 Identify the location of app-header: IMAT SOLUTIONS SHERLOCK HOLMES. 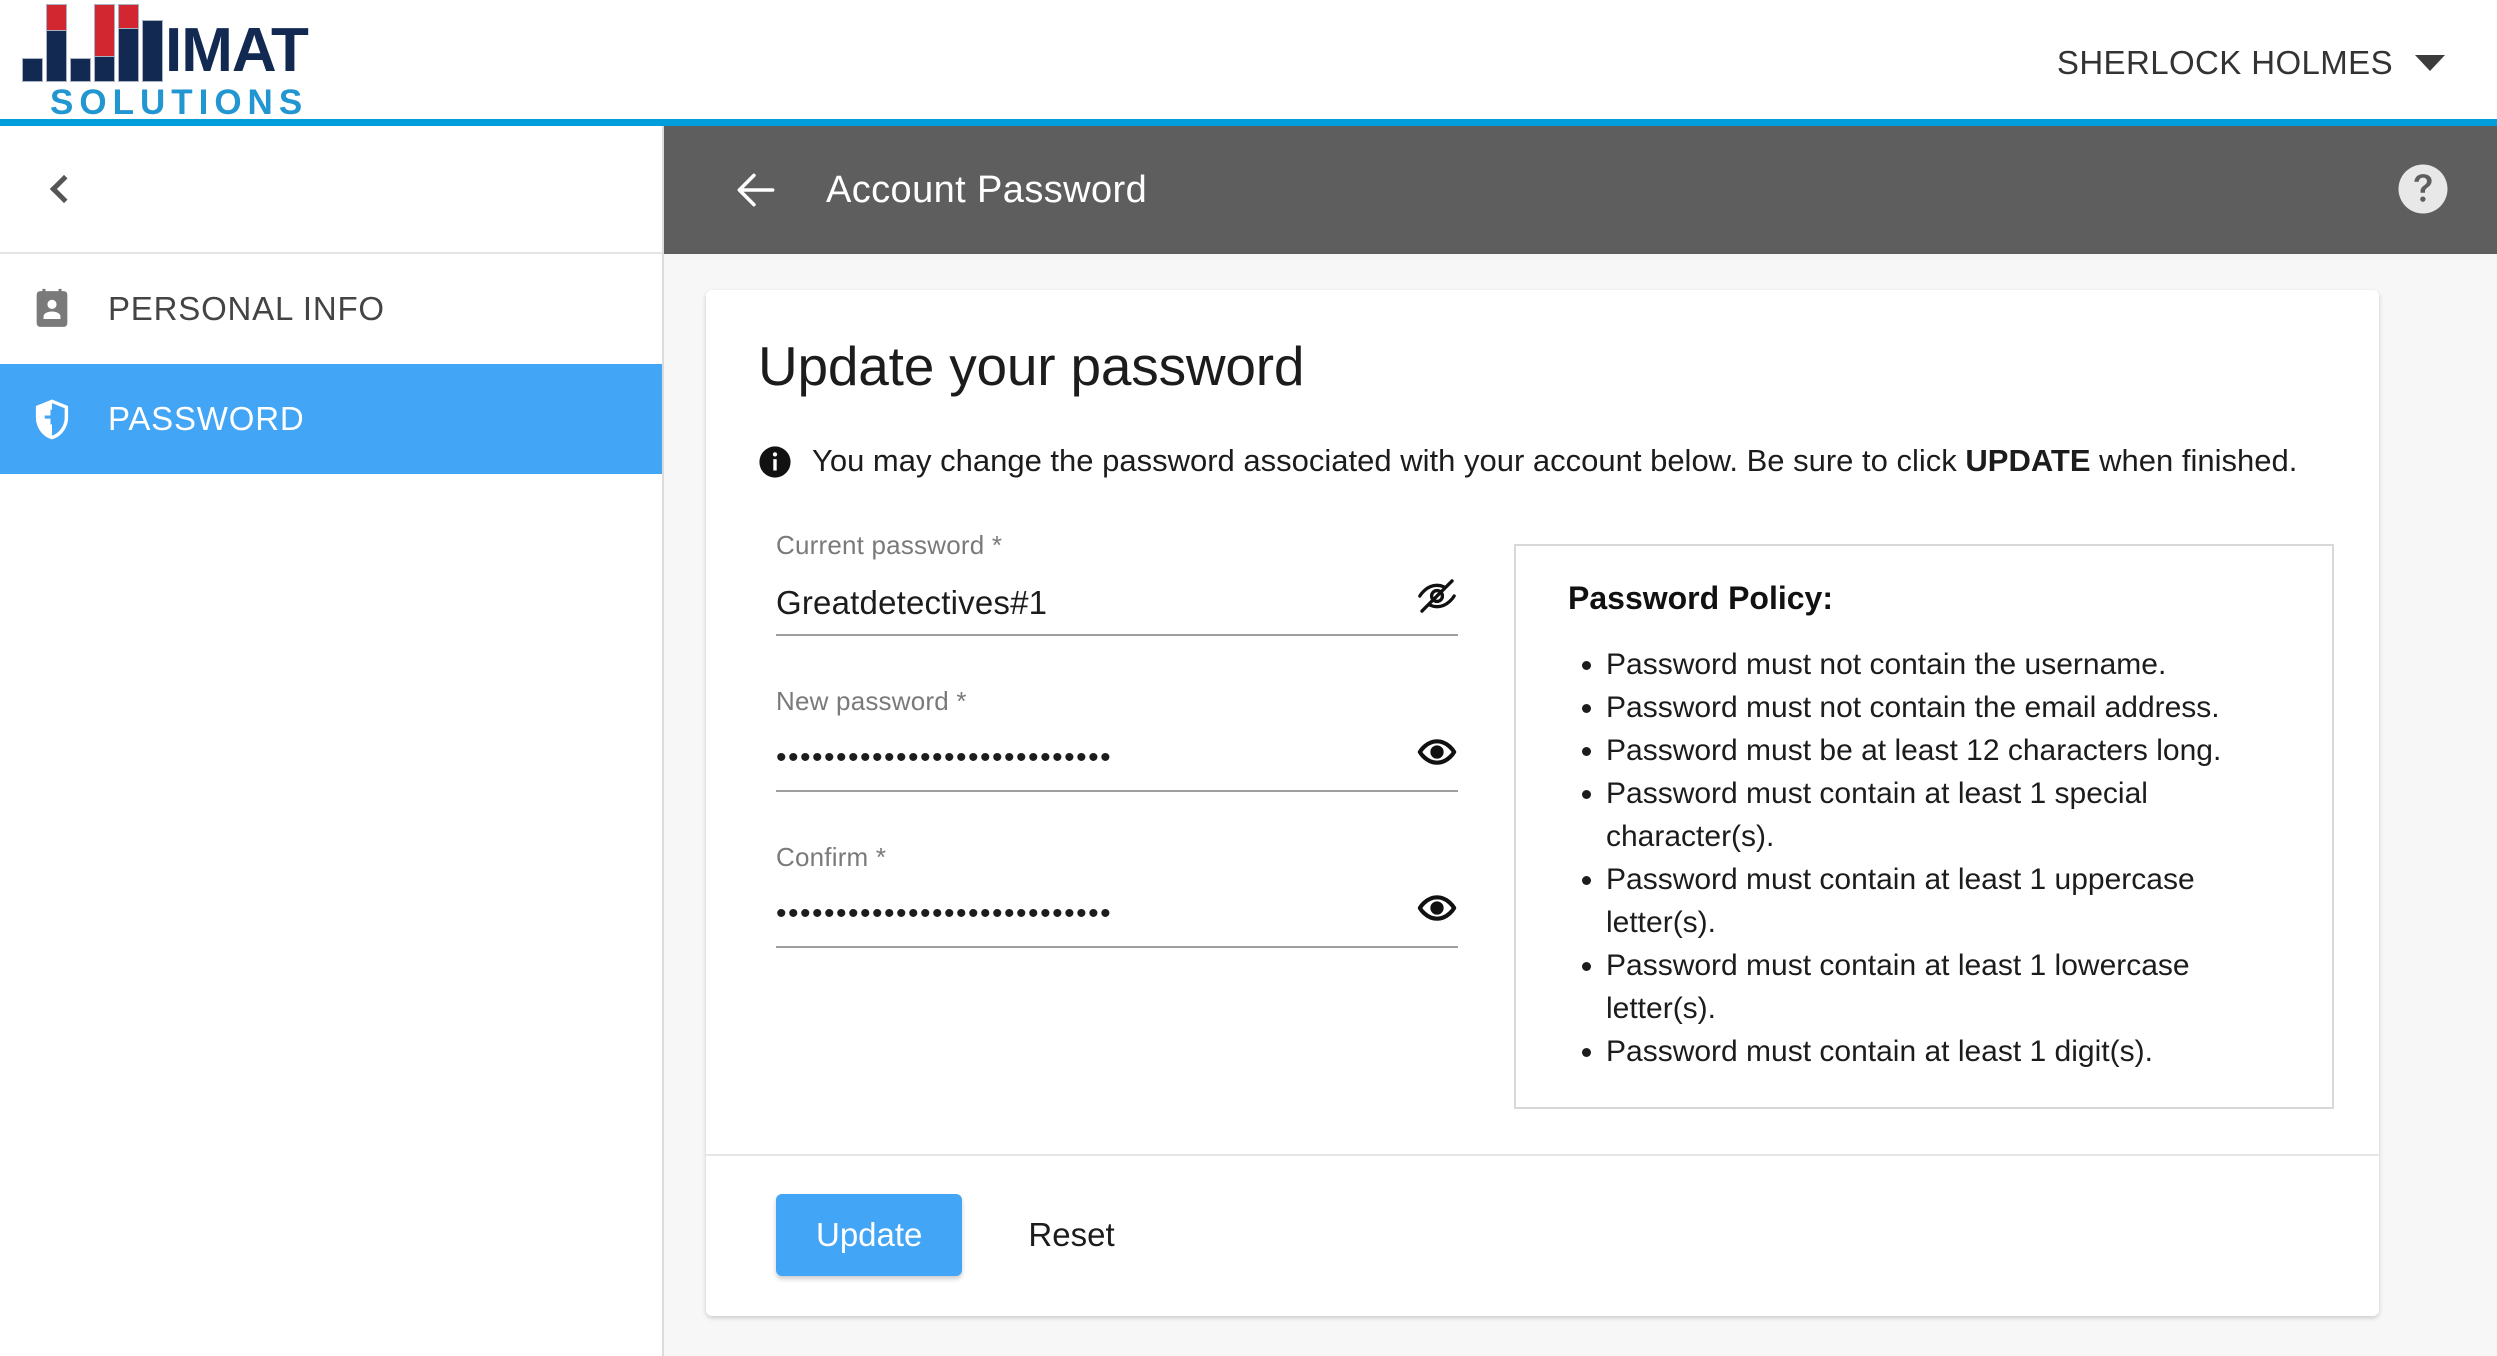
(1248, 63).